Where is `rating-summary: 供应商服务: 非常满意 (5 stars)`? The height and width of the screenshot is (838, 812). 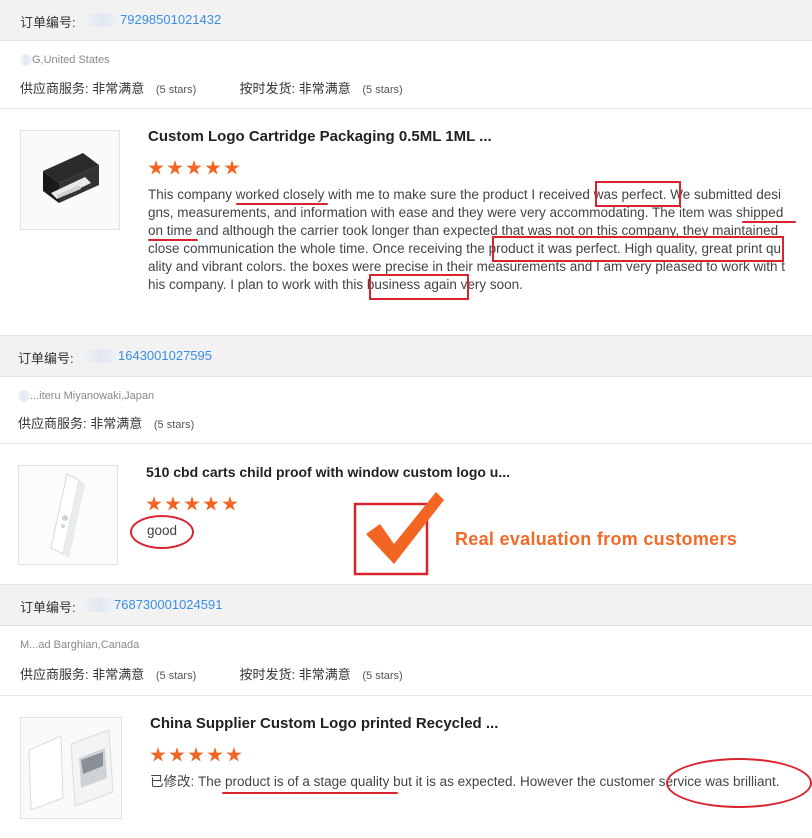
rating-summary: 供应商服务: 非常满意 (5 stars) is located at coordinates (106, 422).